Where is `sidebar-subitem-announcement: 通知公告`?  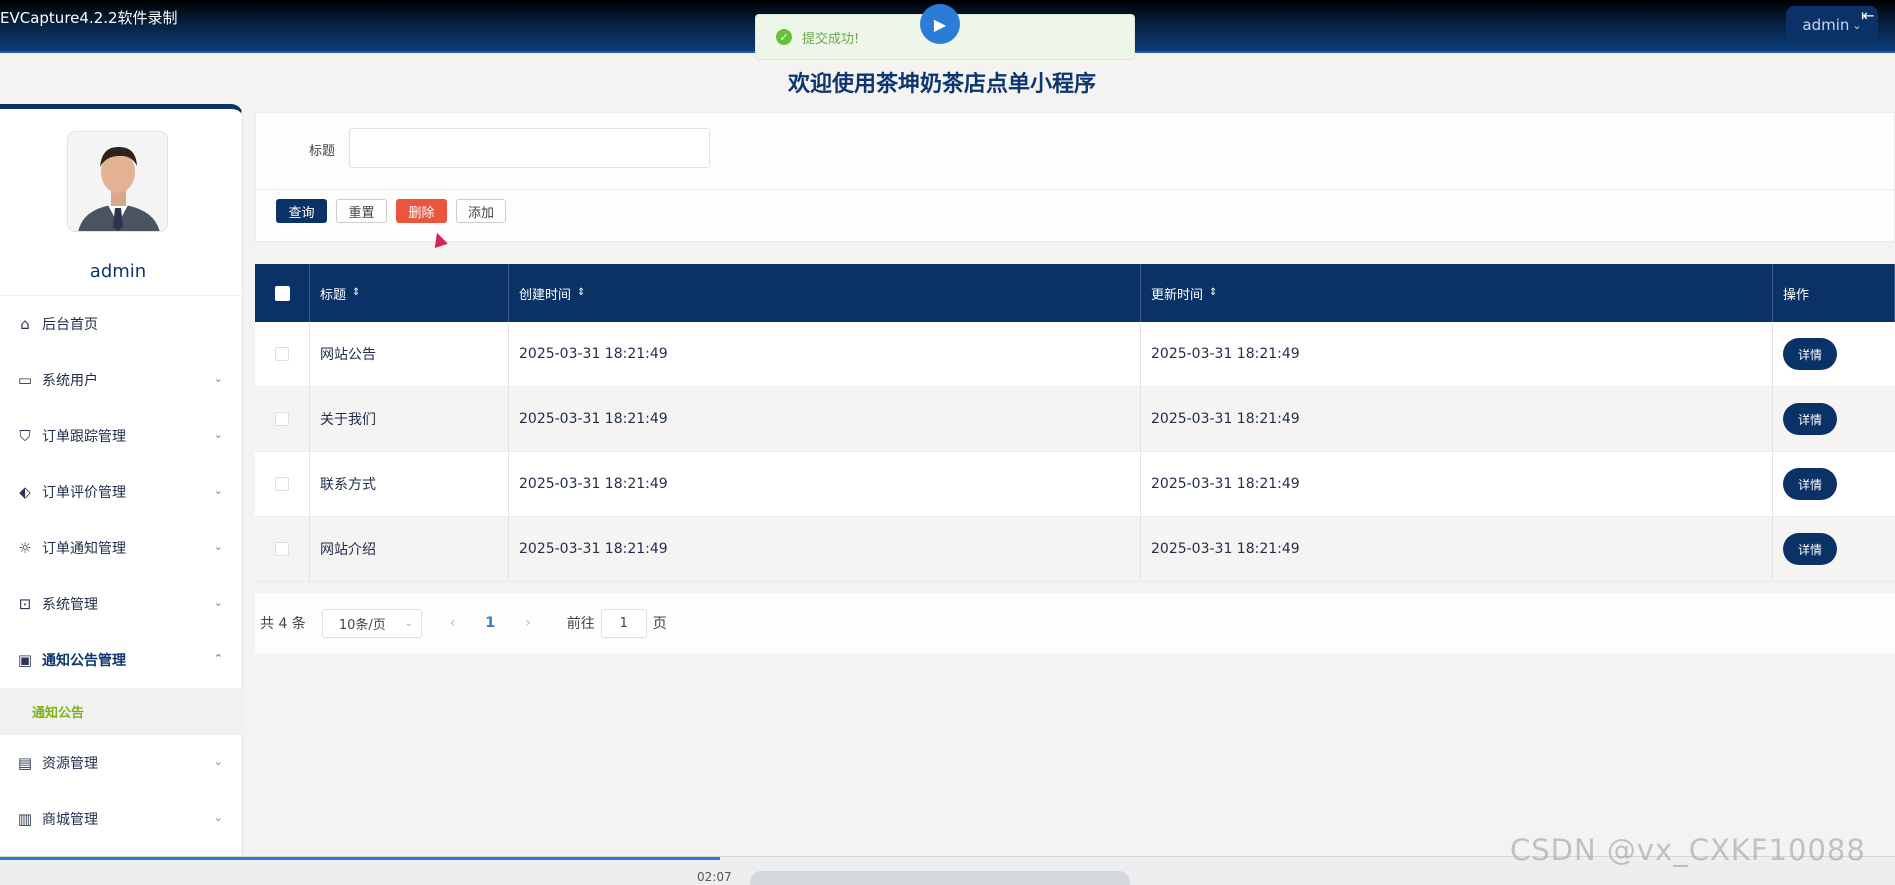 sidebar-subitem-announcement: 通知公告 is located at coordinates (121, 711).